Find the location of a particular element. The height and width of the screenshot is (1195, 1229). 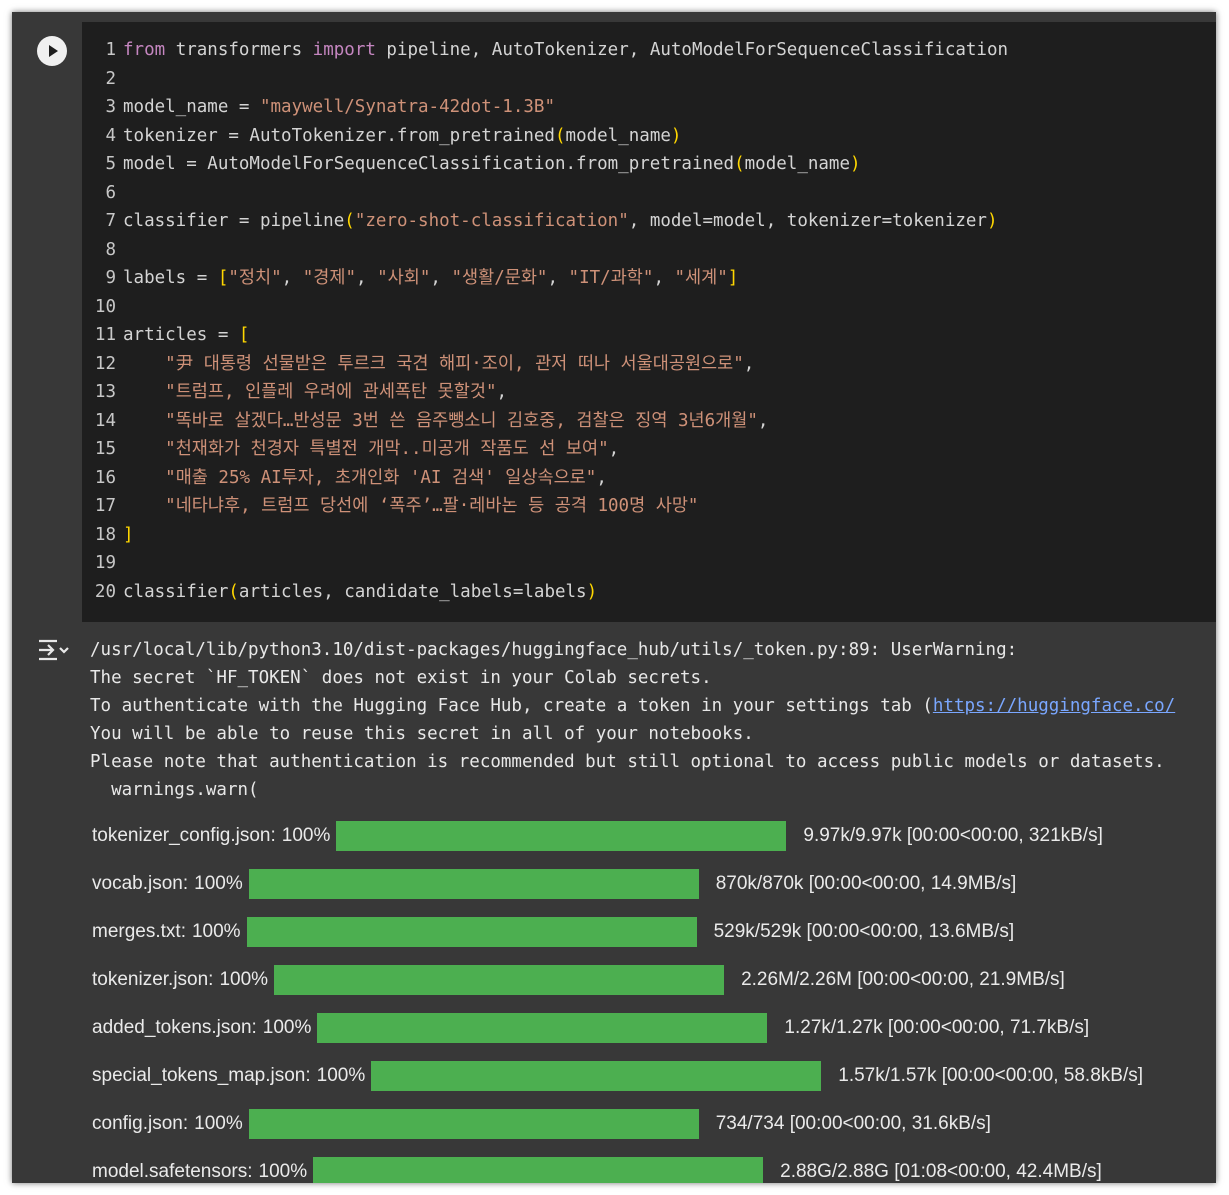

stderr-line: warnings.warn( is located at coordinates (174, 790).